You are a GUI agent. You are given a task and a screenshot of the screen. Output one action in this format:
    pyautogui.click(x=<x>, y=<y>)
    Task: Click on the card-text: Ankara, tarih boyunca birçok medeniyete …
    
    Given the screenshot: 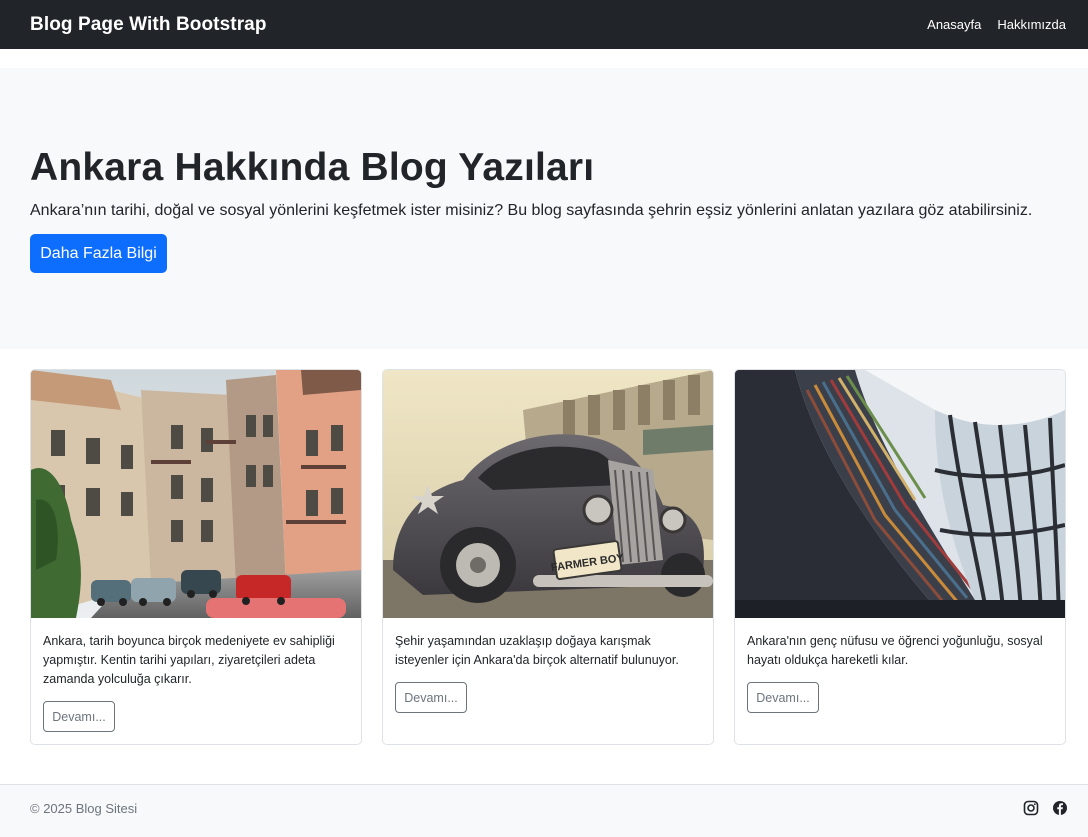 What is the action you would take?
    pyautogui.click(x=189, y=660)
    